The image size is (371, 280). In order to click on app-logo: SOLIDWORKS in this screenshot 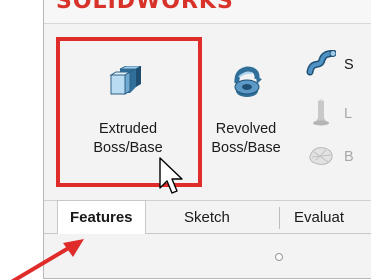, I will do `click(145, 7)`.